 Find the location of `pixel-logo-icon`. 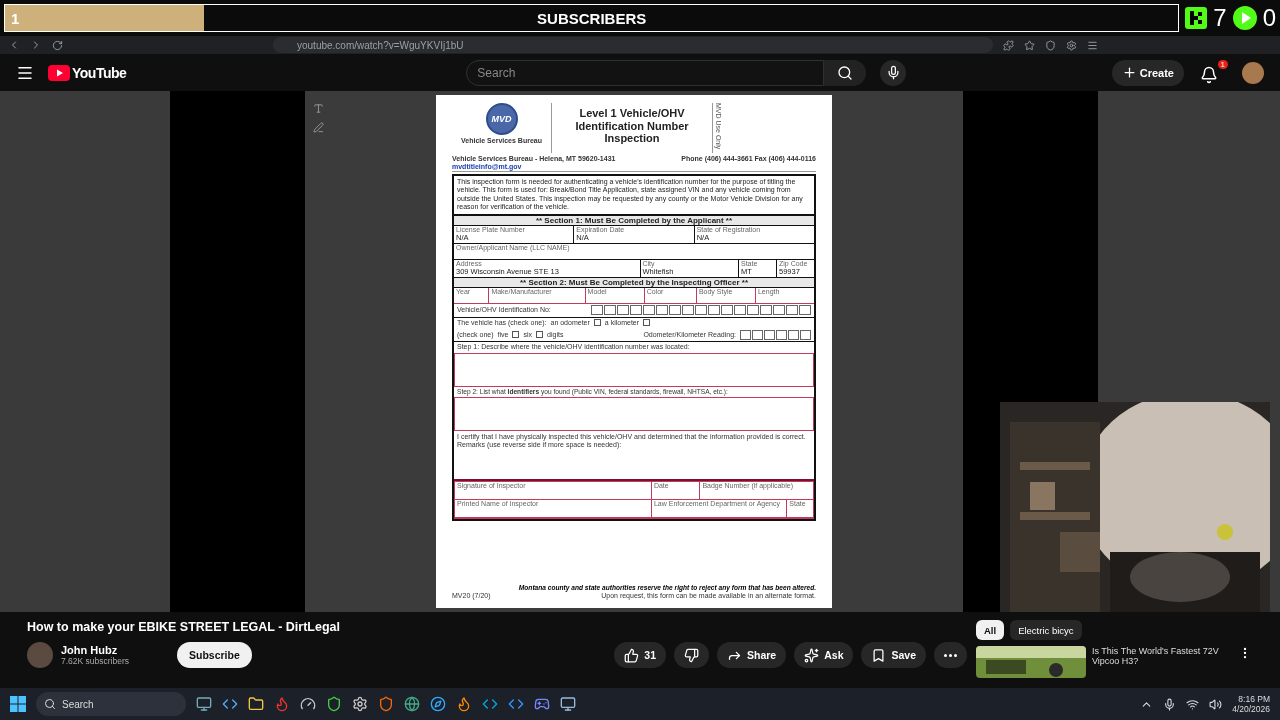

pixel-logo-icon is located at coordinates (1196, 18).